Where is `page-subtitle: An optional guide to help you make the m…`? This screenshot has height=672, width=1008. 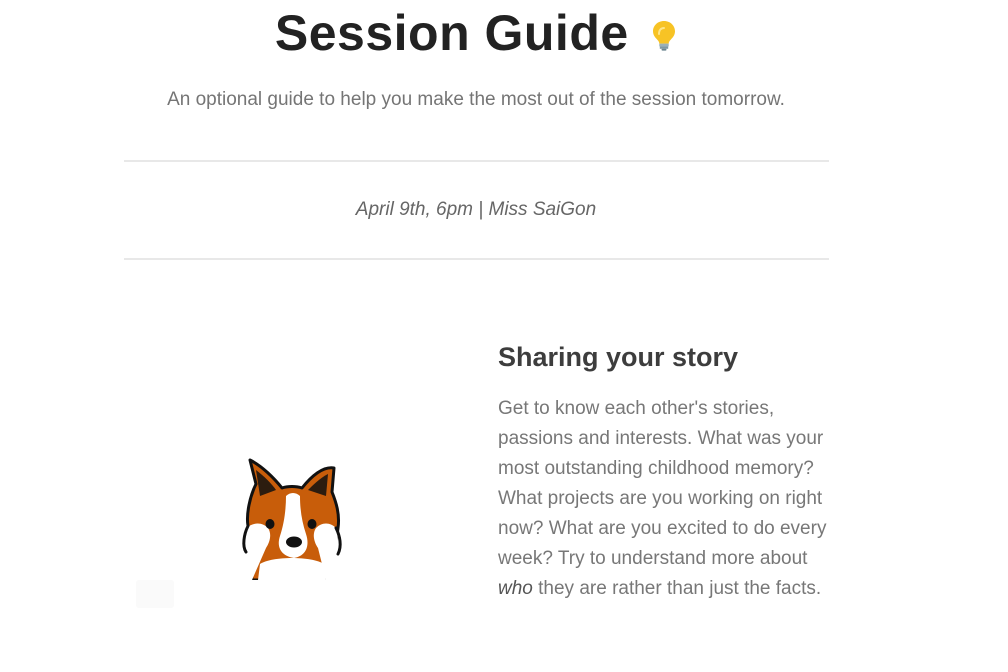 page-subtitle: An optional guide to help you make the m… is located at coordinates (476, 99).